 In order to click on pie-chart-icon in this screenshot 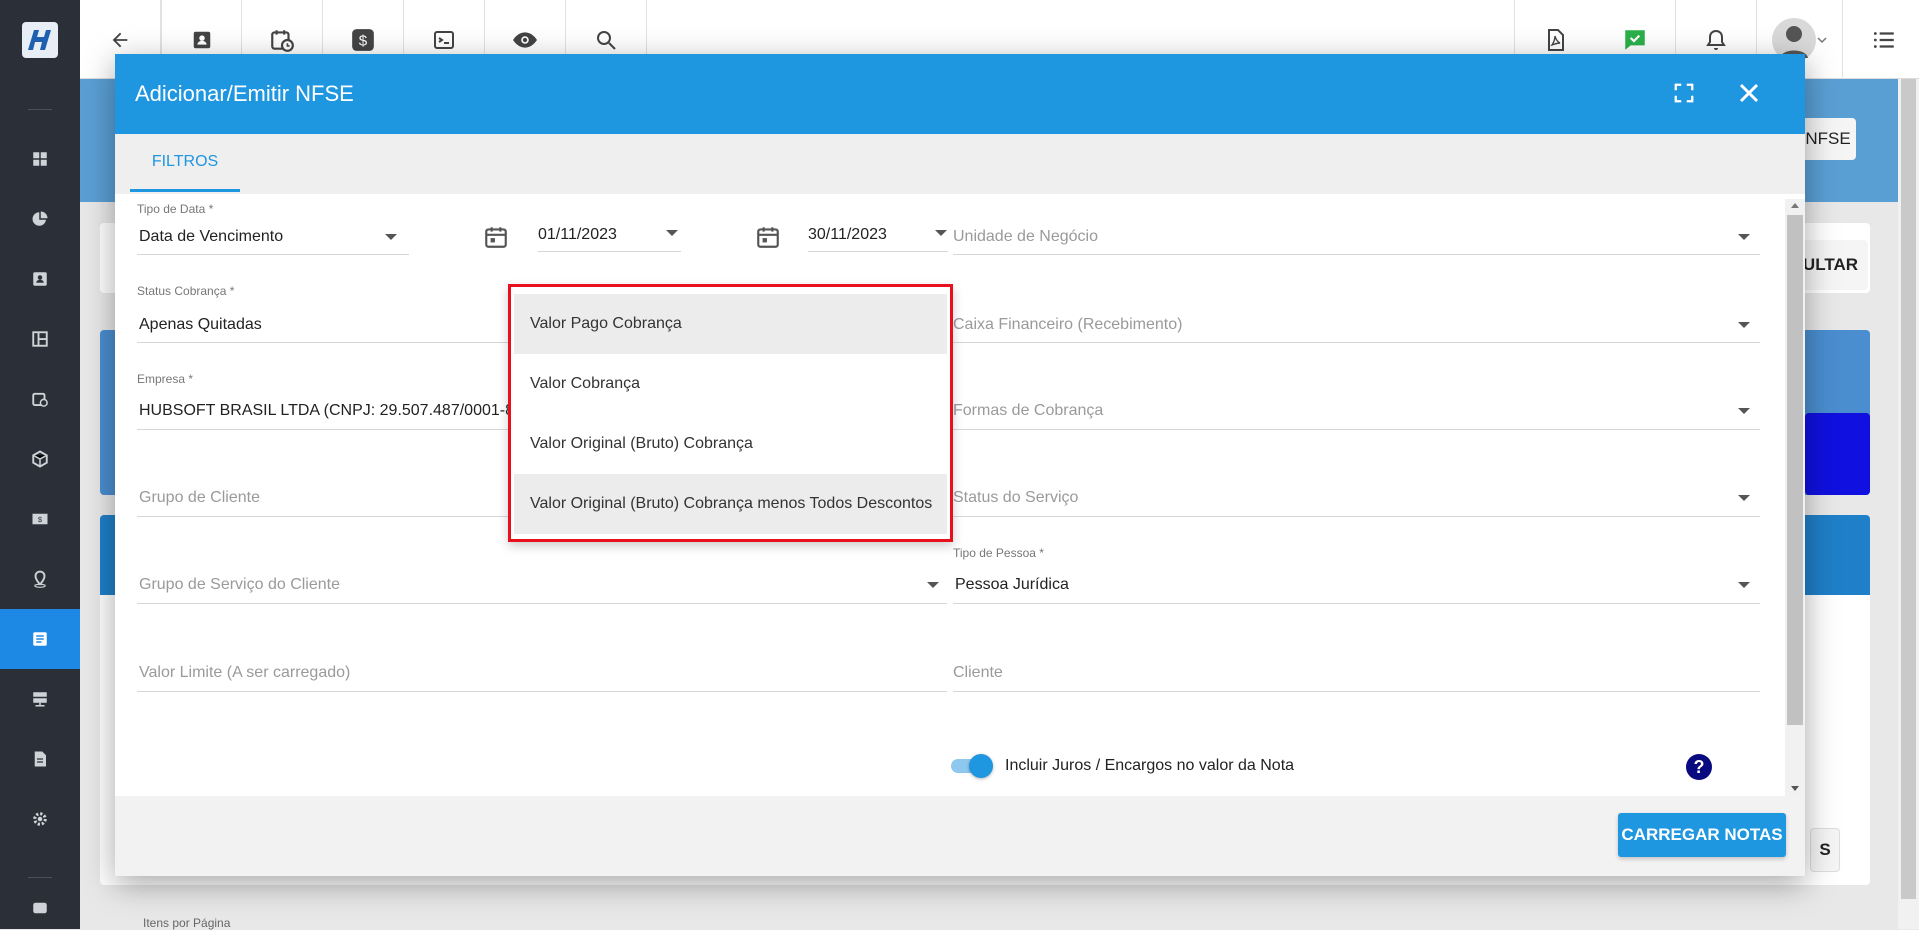, I will do `click(40, 219)`.